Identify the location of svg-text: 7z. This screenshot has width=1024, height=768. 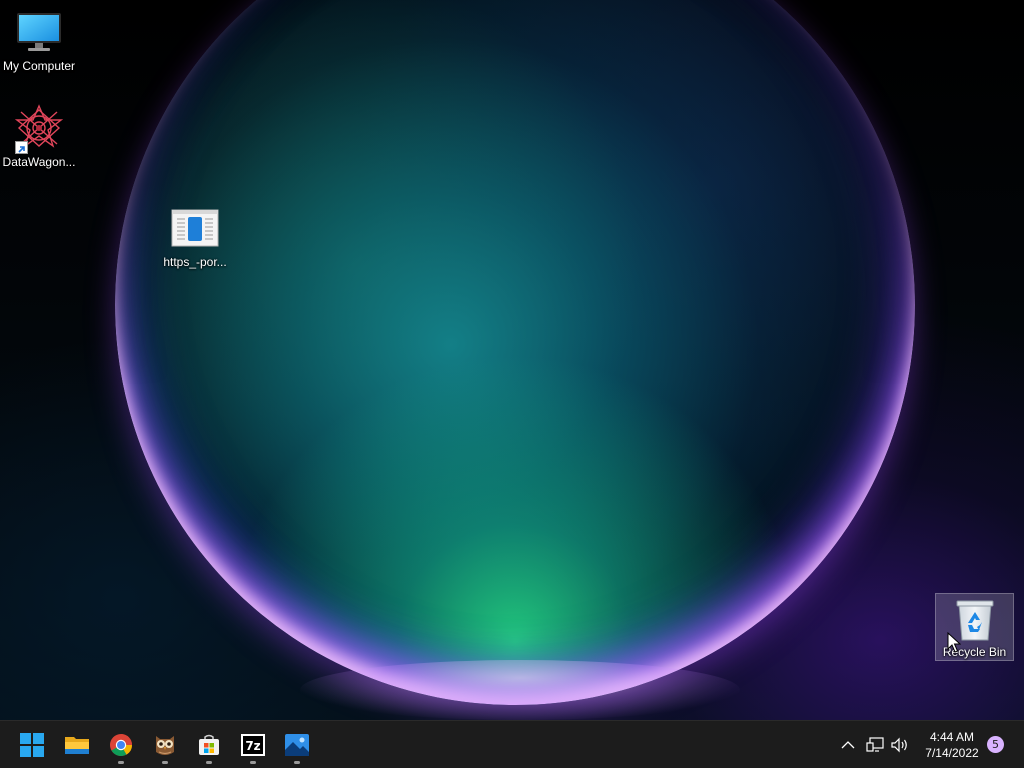
(252, 746).